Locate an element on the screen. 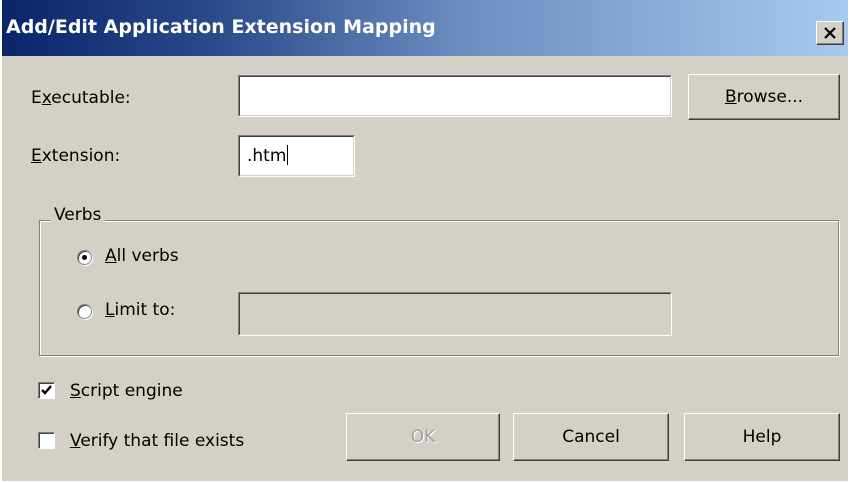 This screenshot has width=851, height=483. checkmark-icon is located at coordinates (46, 390).